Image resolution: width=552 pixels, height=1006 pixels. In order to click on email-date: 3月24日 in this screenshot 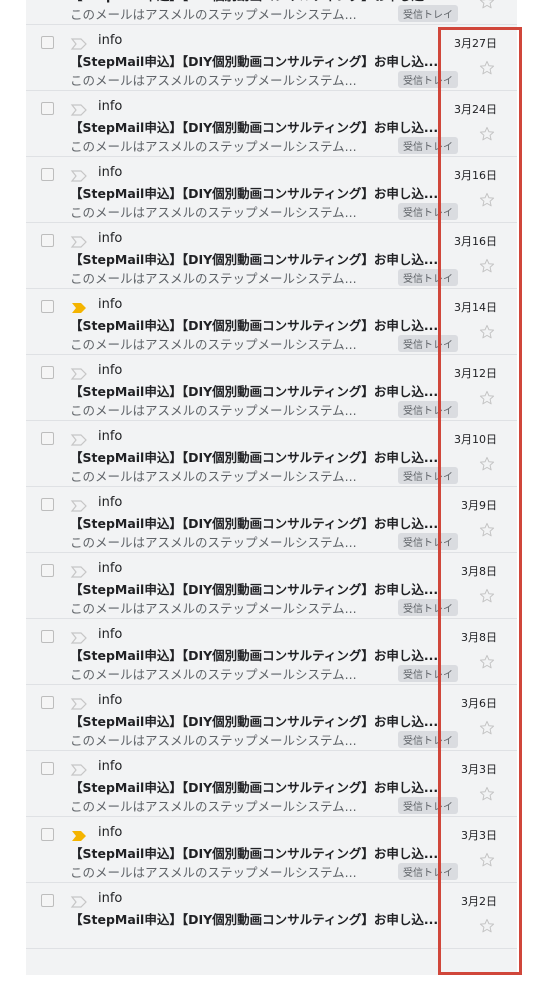, I will do `click(475, 109)`.